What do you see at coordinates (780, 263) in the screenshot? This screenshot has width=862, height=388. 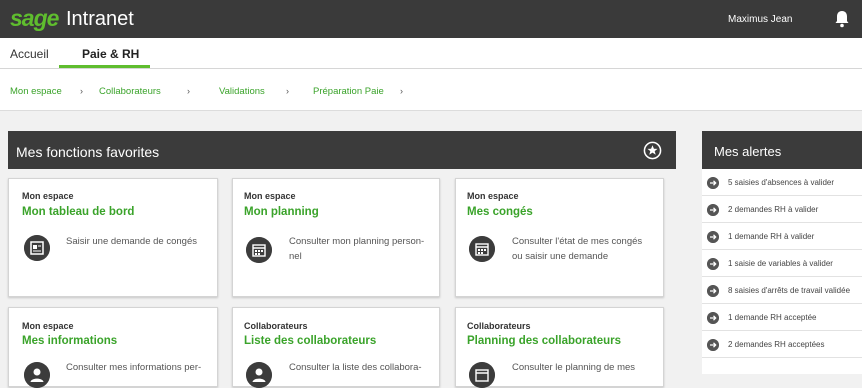 I see `alert-text: 1 saisie de variables à valider` at bounding box center [780, 263].